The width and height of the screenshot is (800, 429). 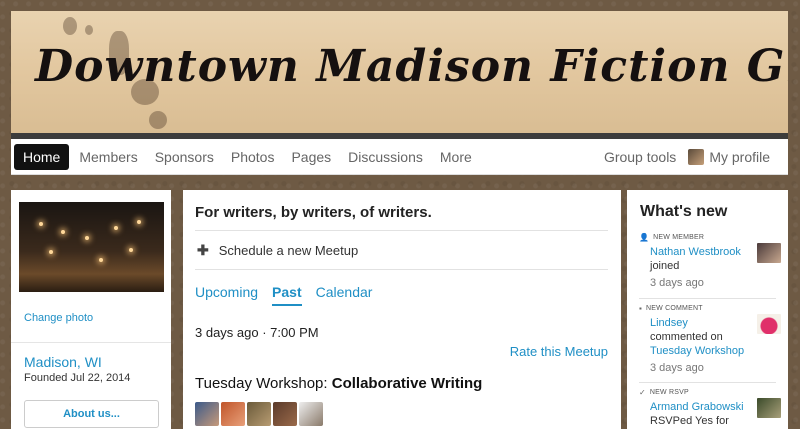 I want to click on event-title-link: Tuesday Workshop: Collaborative Writing, so click(x=338, y=383).